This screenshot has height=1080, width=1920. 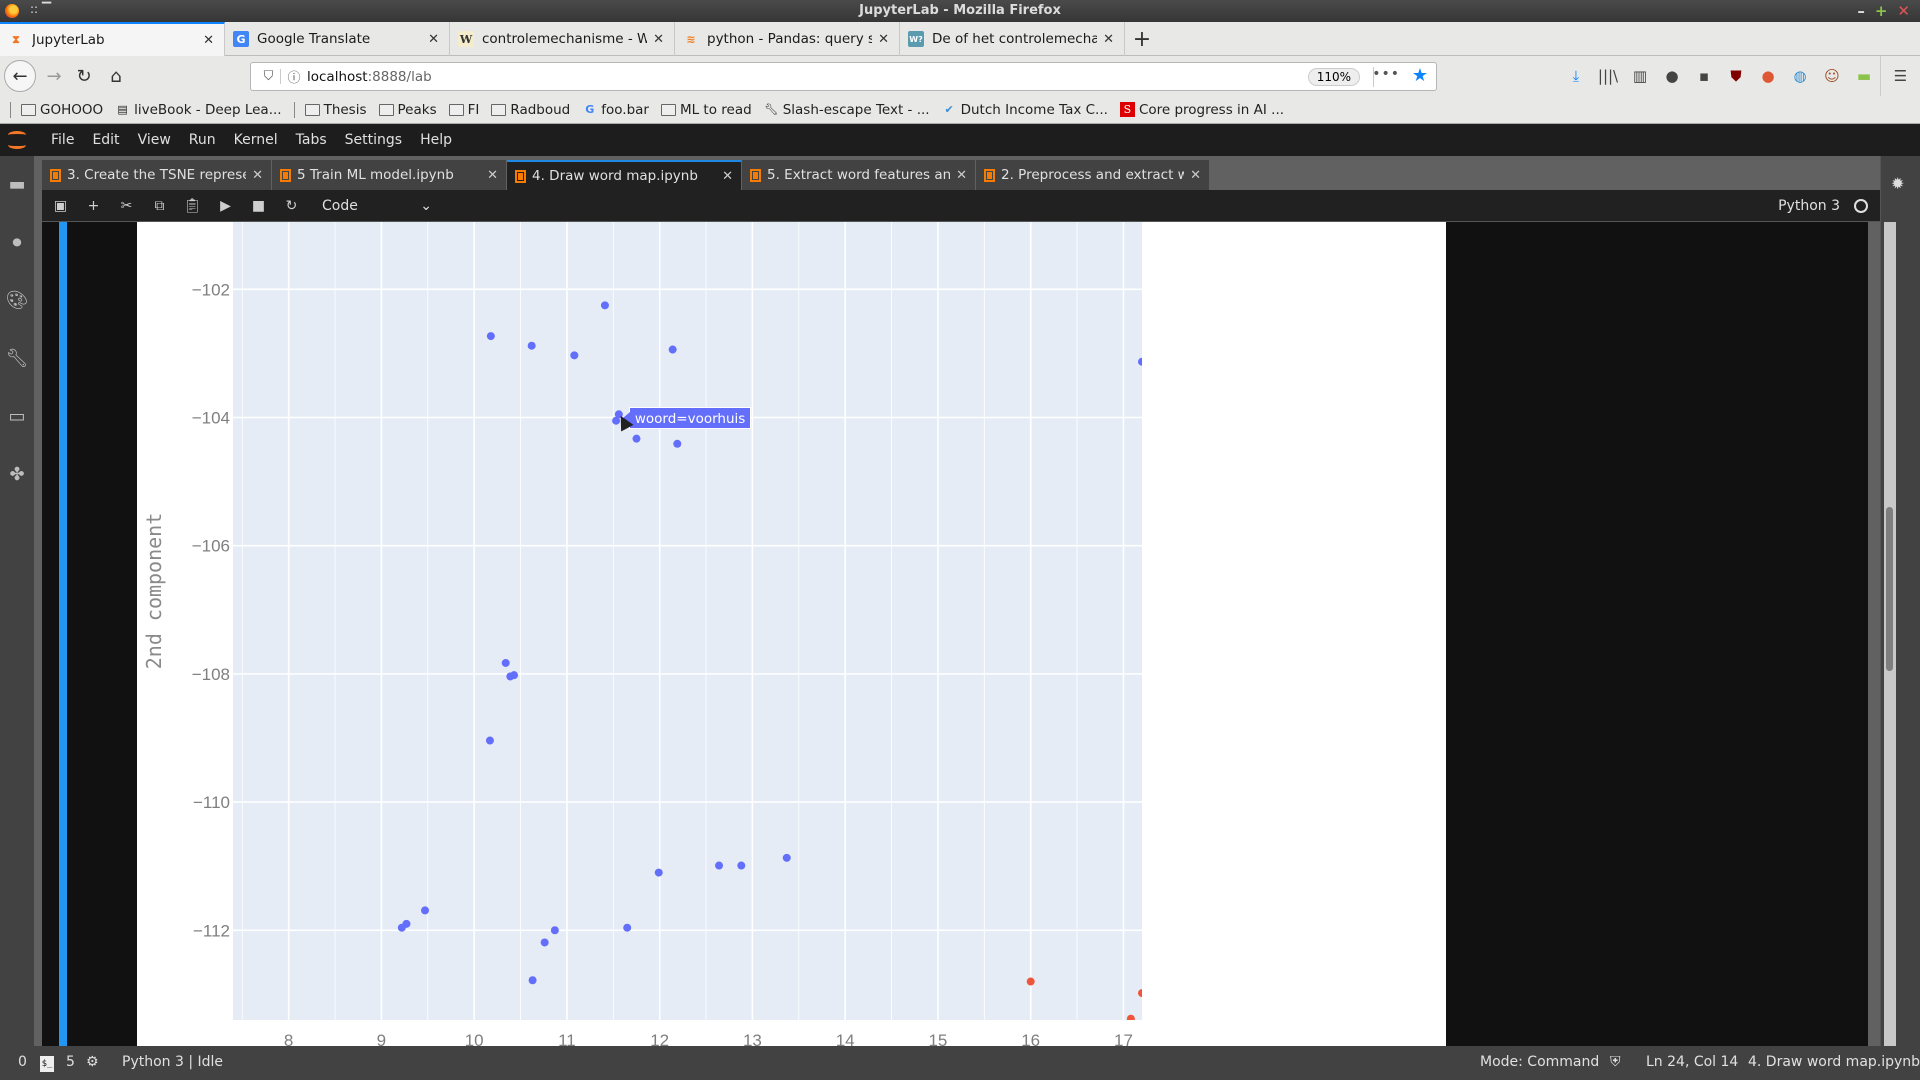 What do you see at coordinates (256, 140) in the screenshot?
I see `menu-kernel: Kernel` at bounding box center [256, 140].